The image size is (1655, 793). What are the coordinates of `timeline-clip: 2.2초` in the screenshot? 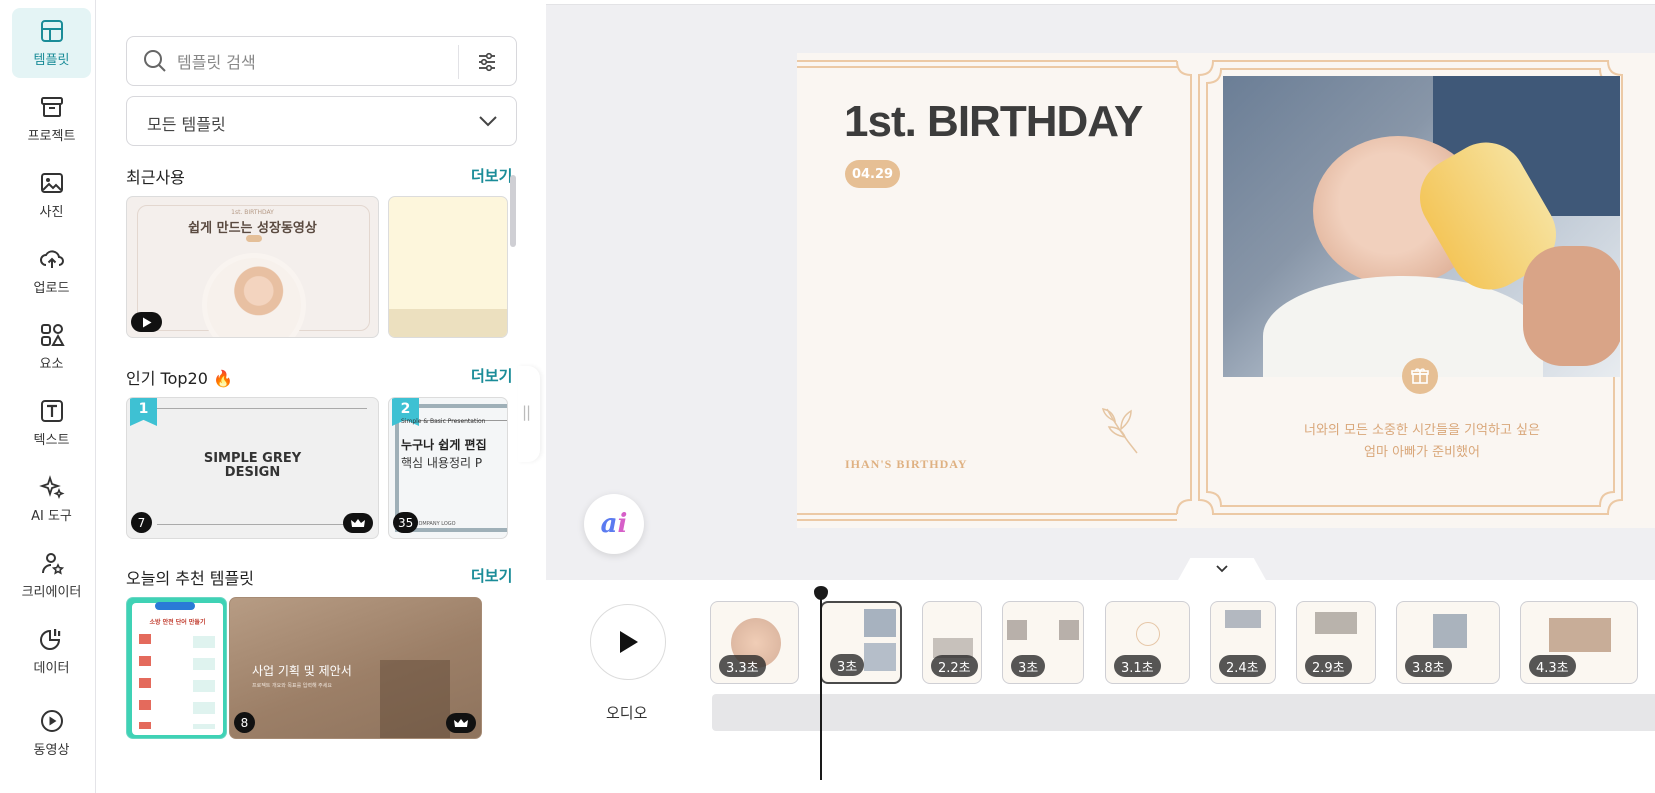 It's located at (952, 642).